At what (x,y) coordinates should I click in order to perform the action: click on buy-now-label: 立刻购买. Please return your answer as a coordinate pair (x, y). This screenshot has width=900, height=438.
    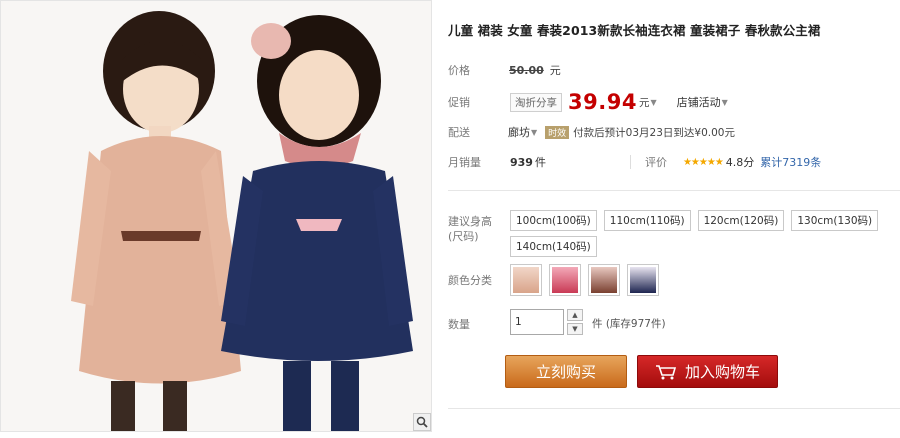
    Looking at the image, I should click on (565, 372).